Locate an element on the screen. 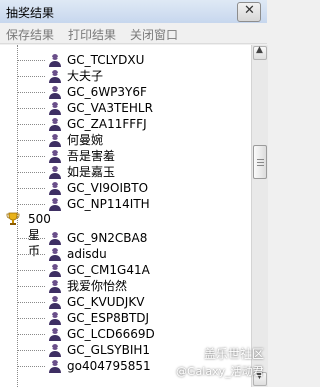 This screenshot has height=387, width=320. scroll-up-button: ▲ is located at coordinates (260, 52).